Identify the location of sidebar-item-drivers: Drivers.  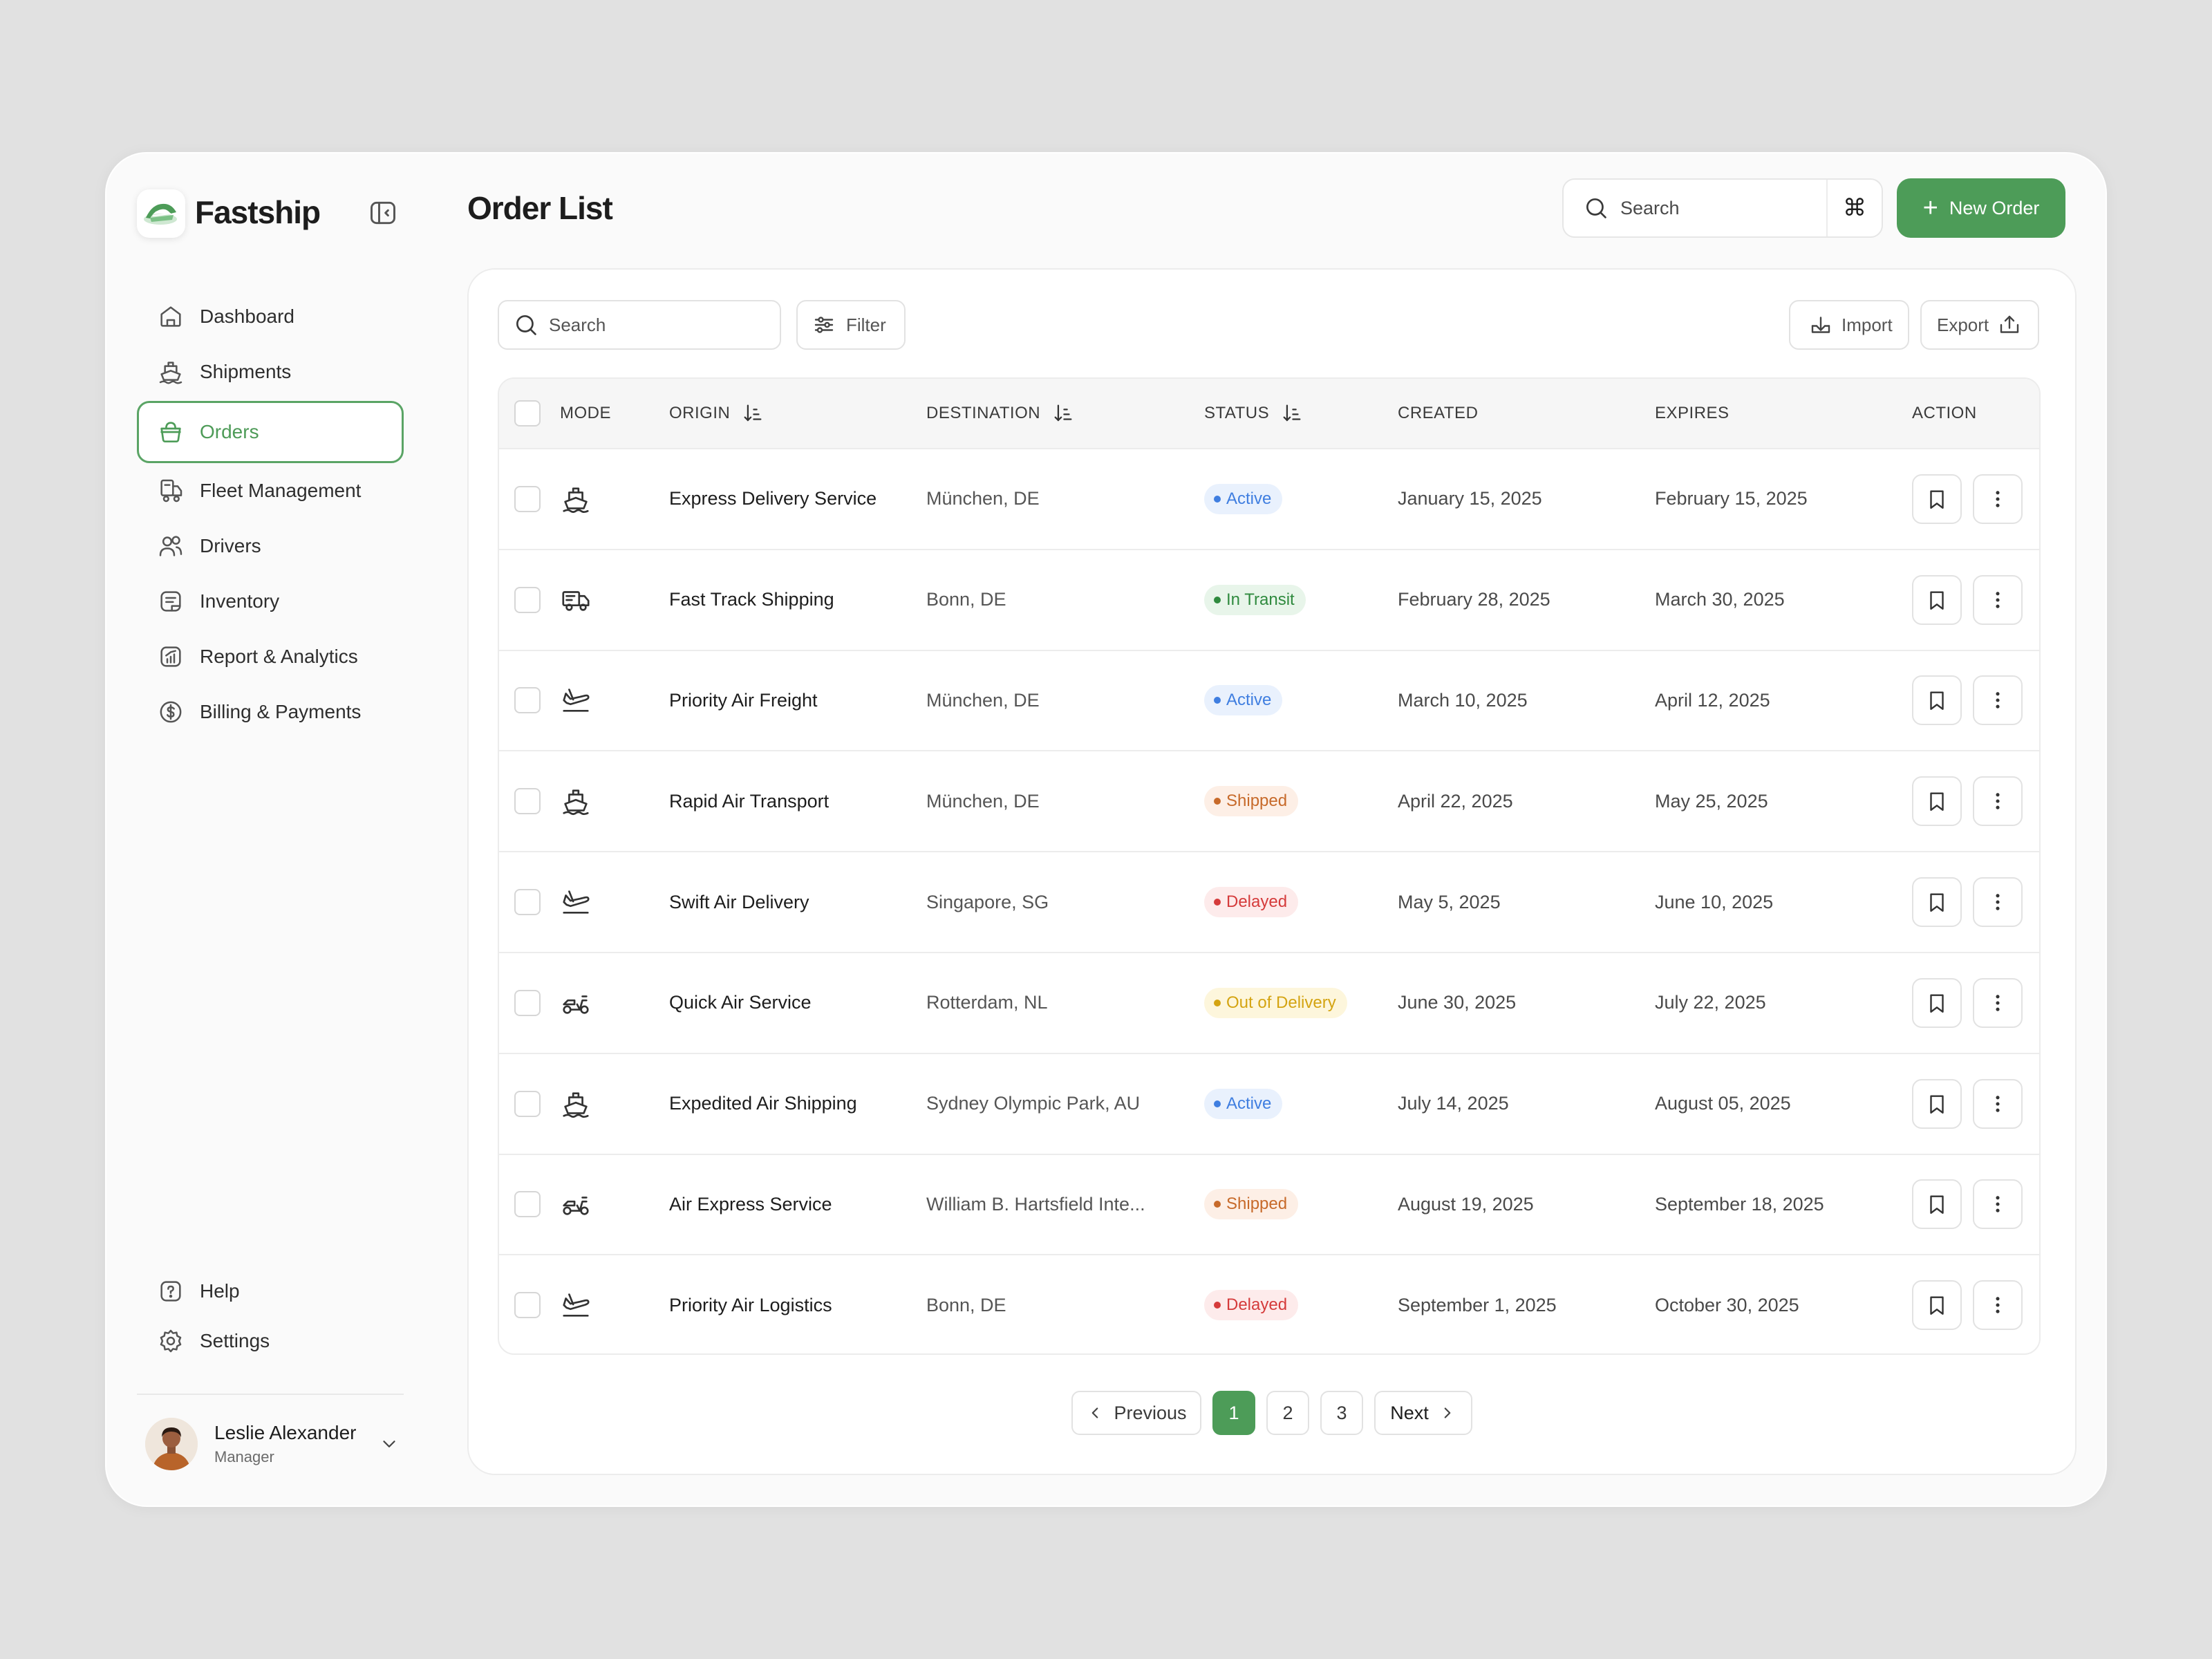
(270, 546).